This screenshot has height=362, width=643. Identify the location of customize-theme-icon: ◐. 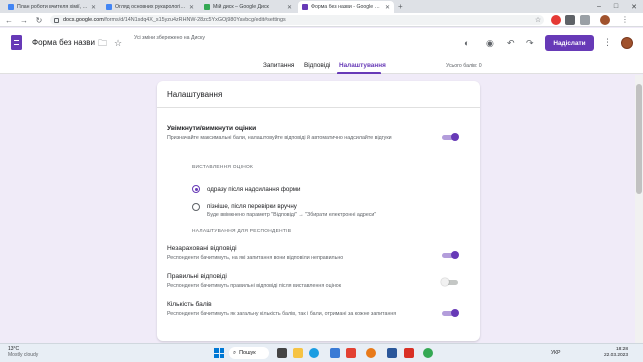
(466, 43).